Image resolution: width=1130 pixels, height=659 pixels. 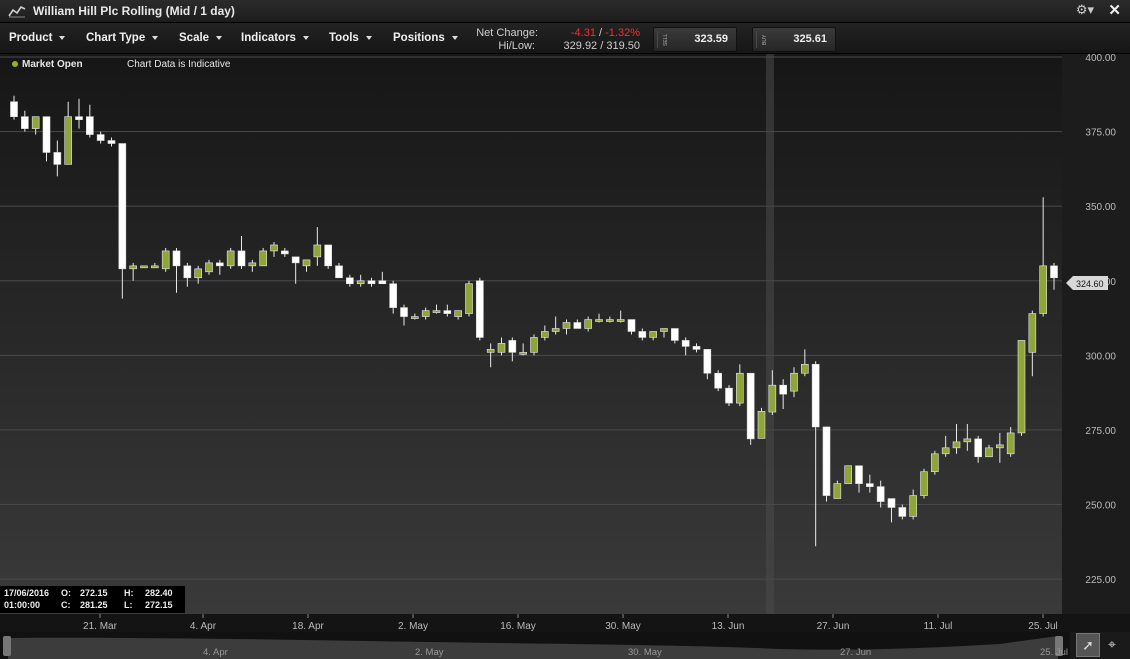 What do you see at coordinates (1100, 431) in the screenshot?
I see `y-tick-label: 275.00` at bounding box center [1100, 431].